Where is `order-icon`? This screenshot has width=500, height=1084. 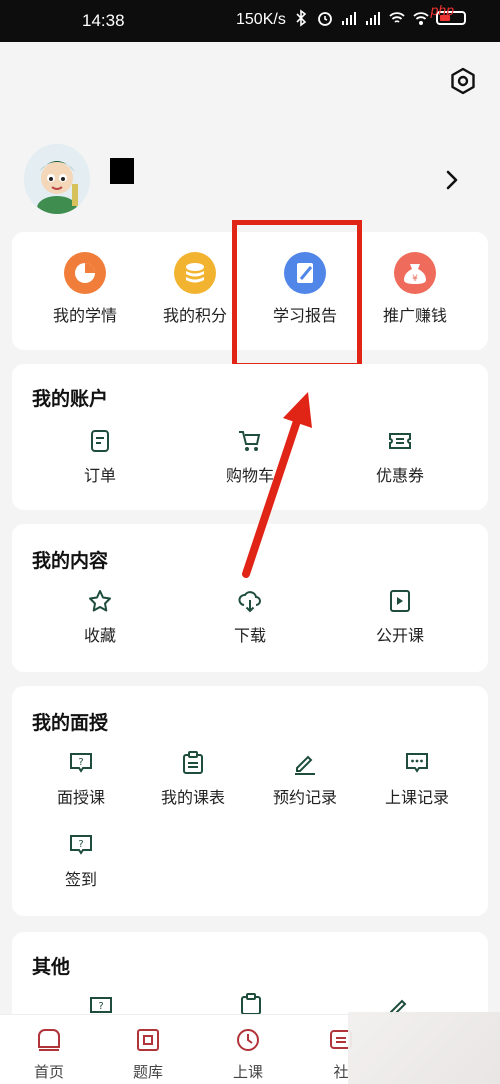
order-icon is located at coordinates (100, 441).